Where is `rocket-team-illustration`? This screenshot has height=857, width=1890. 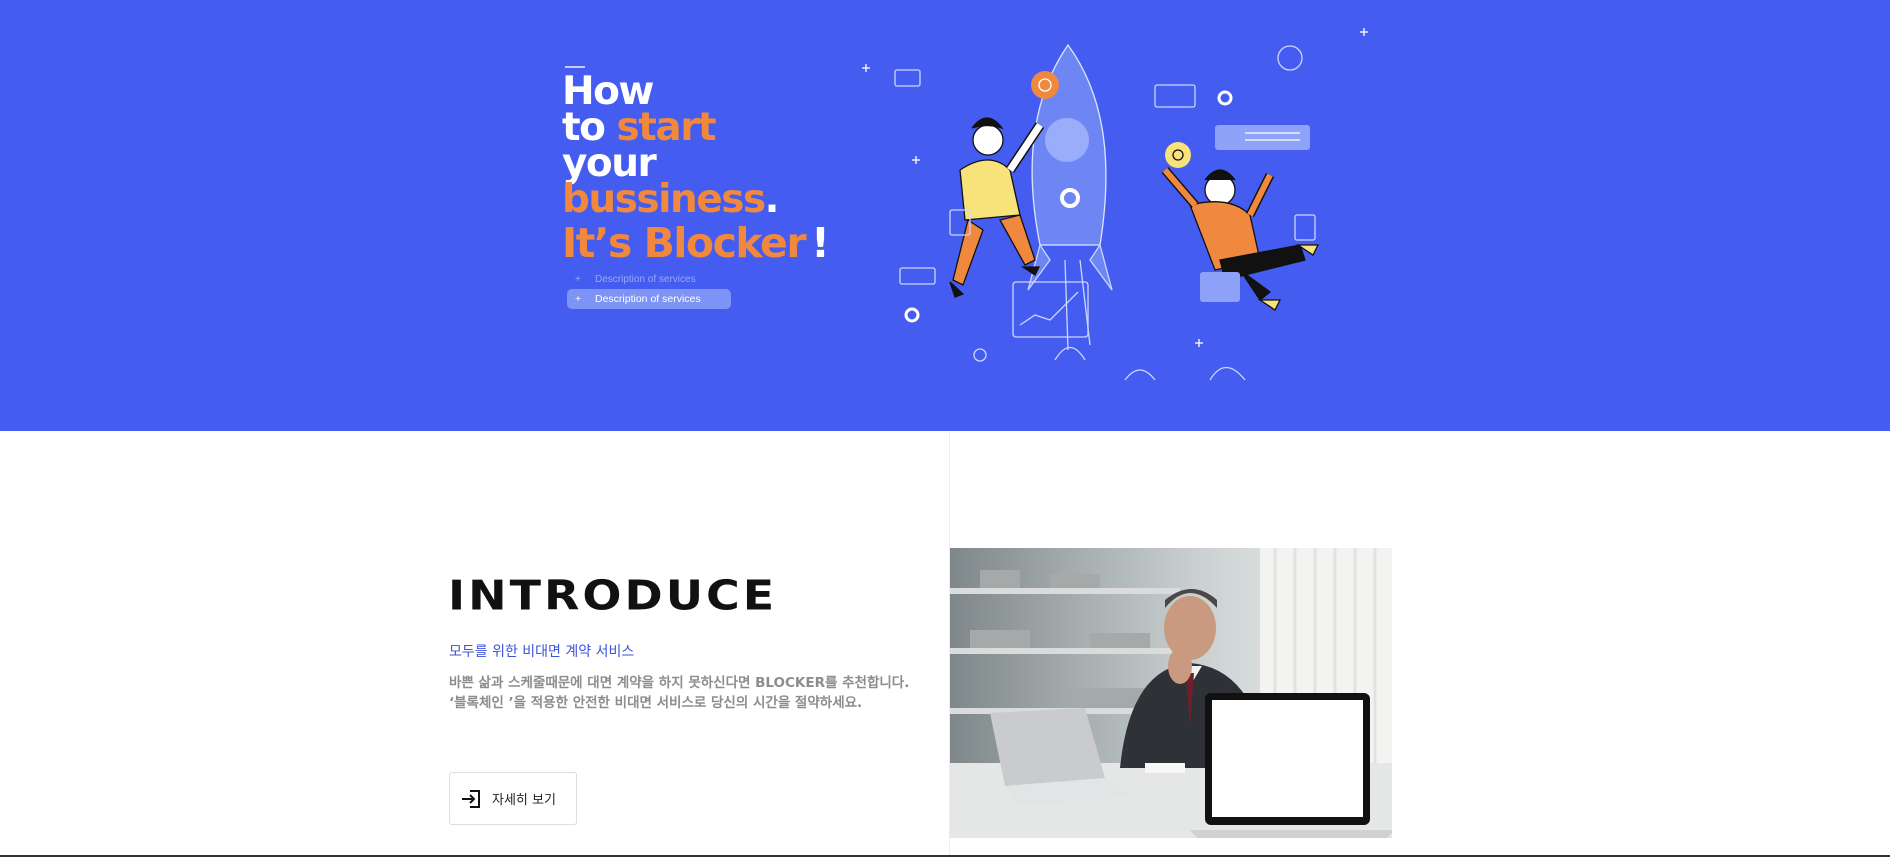 rocket-team-illustration is located at coordinates (1115, 204).